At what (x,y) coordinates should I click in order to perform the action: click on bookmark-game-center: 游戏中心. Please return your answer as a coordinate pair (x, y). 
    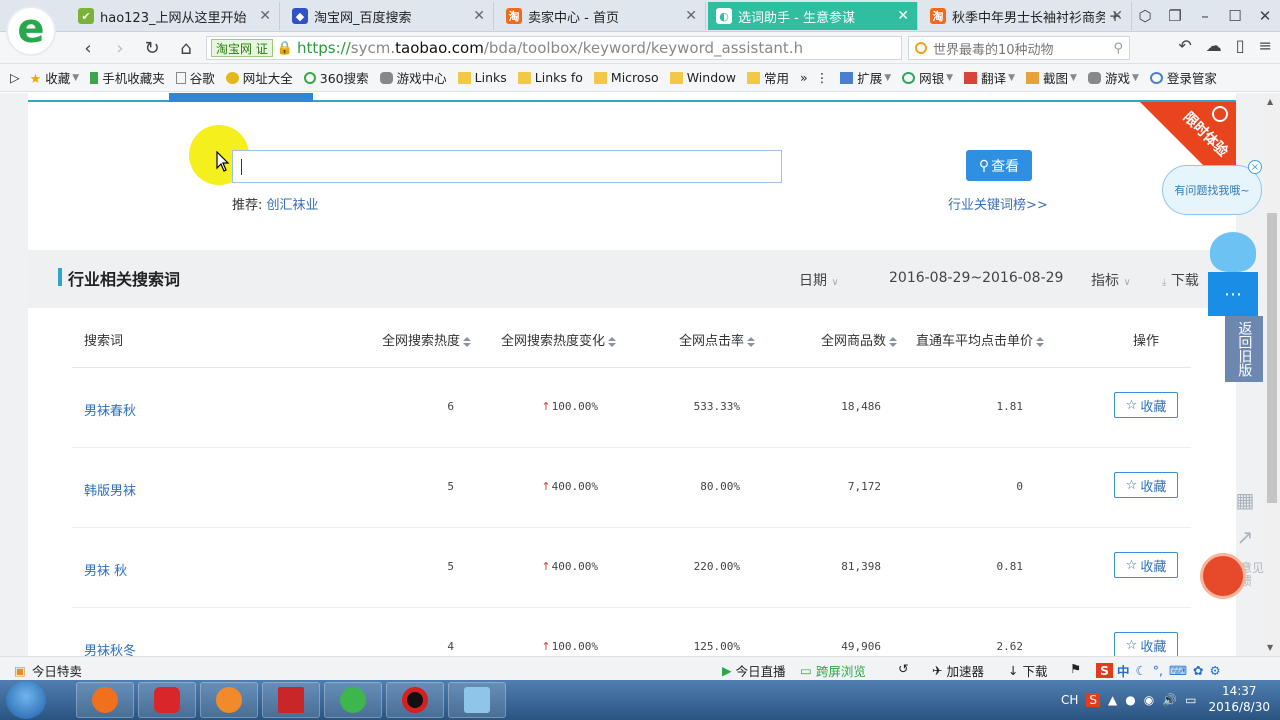
    Looking at the image, I should click on (413, 77).